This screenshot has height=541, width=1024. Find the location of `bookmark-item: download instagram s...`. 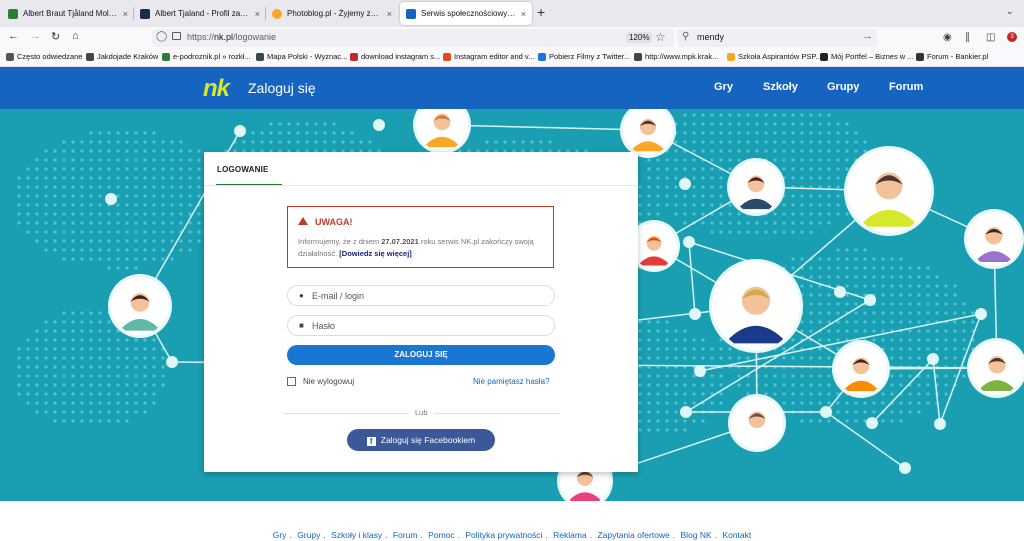

bookmark-item: download instagram s... is located at coordinates (395, 56).